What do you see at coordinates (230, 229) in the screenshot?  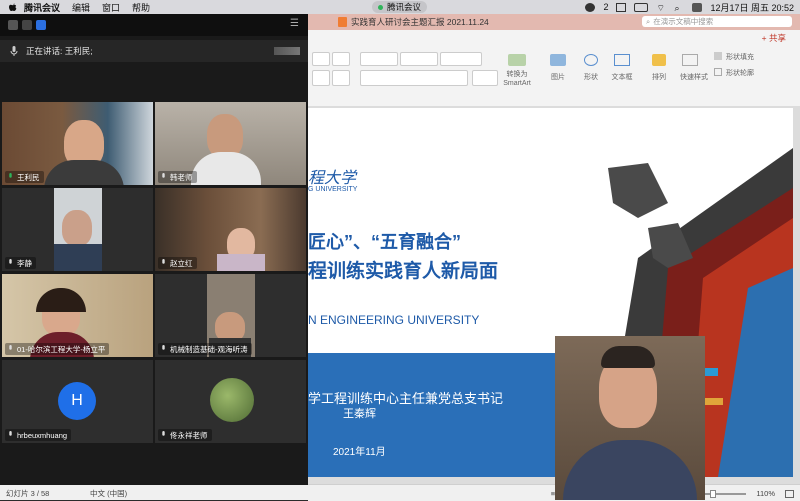 I see `video-tile: 赵立红` at bounding box center [230, 229].